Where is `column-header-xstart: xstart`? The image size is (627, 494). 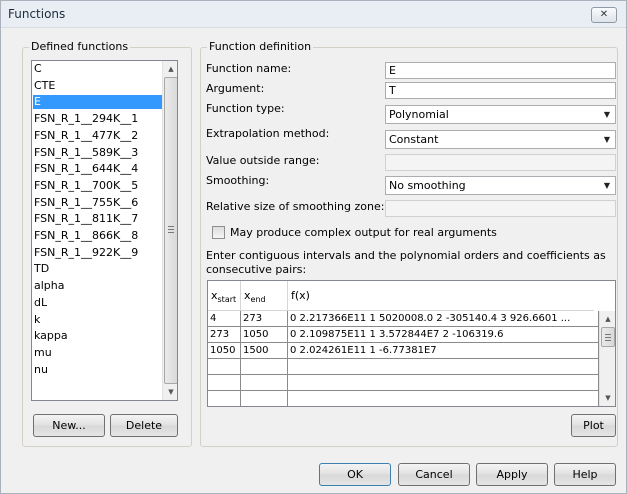 column-header-xstart: xstart is located at coordinates (224, 296).